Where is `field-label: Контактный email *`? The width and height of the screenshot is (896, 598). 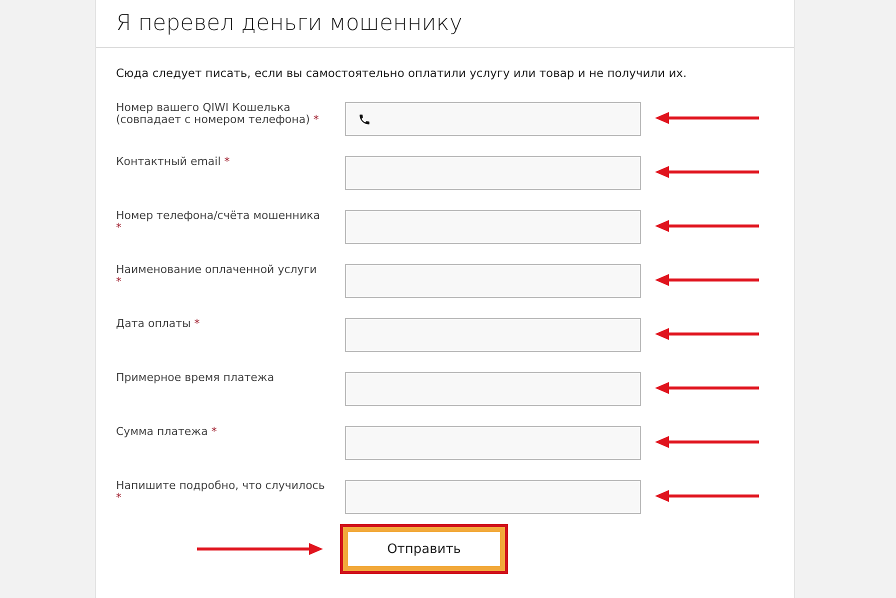 field-label: Контактный email * is located at coordinates (173, 162).